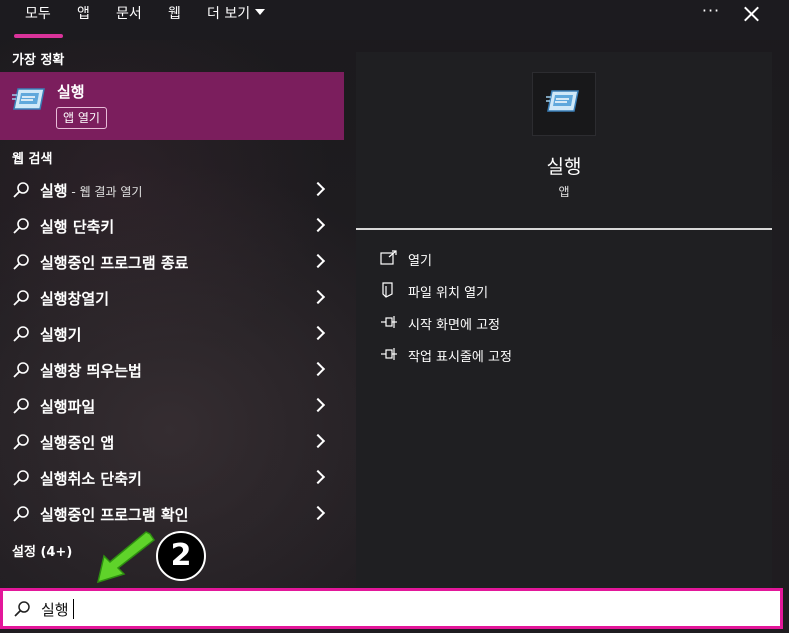 This screenshot has width=789, height=633. I want to click on action-pin-to-start: 시작 화면에 고정, so click(570, 323).